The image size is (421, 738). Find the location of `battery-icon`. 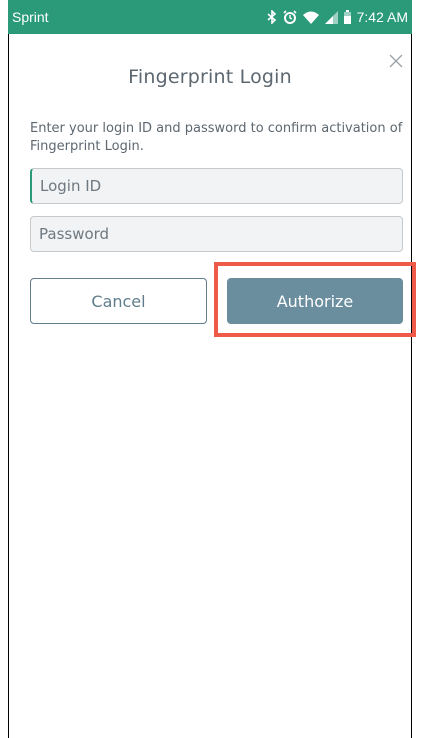

battery-icon is located at coordinates (347, 17).